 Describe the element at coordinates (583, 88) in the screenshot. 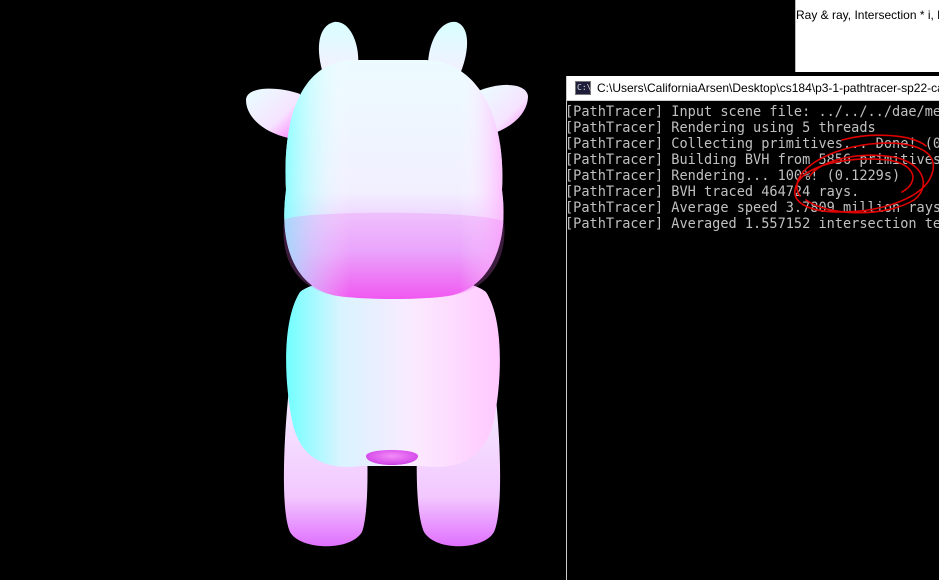

I see `console-app-icon: C:\` at that location.